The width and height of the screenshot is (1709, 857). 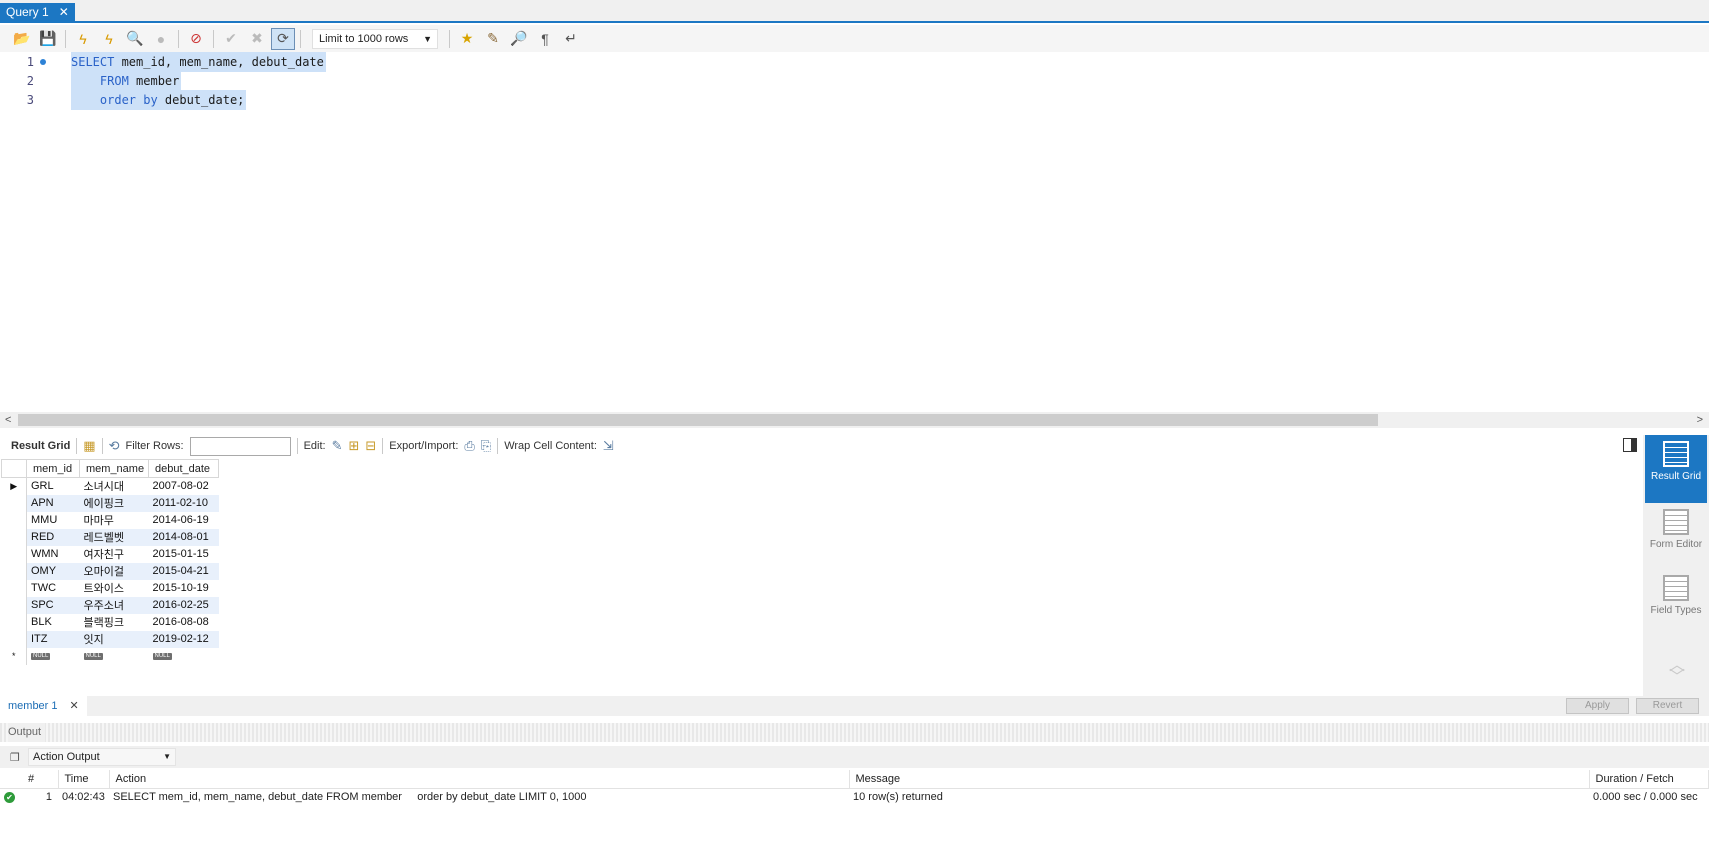 I want to click on grid-cell-debut-date: 2007-08-02, so click(x=184, y=486).